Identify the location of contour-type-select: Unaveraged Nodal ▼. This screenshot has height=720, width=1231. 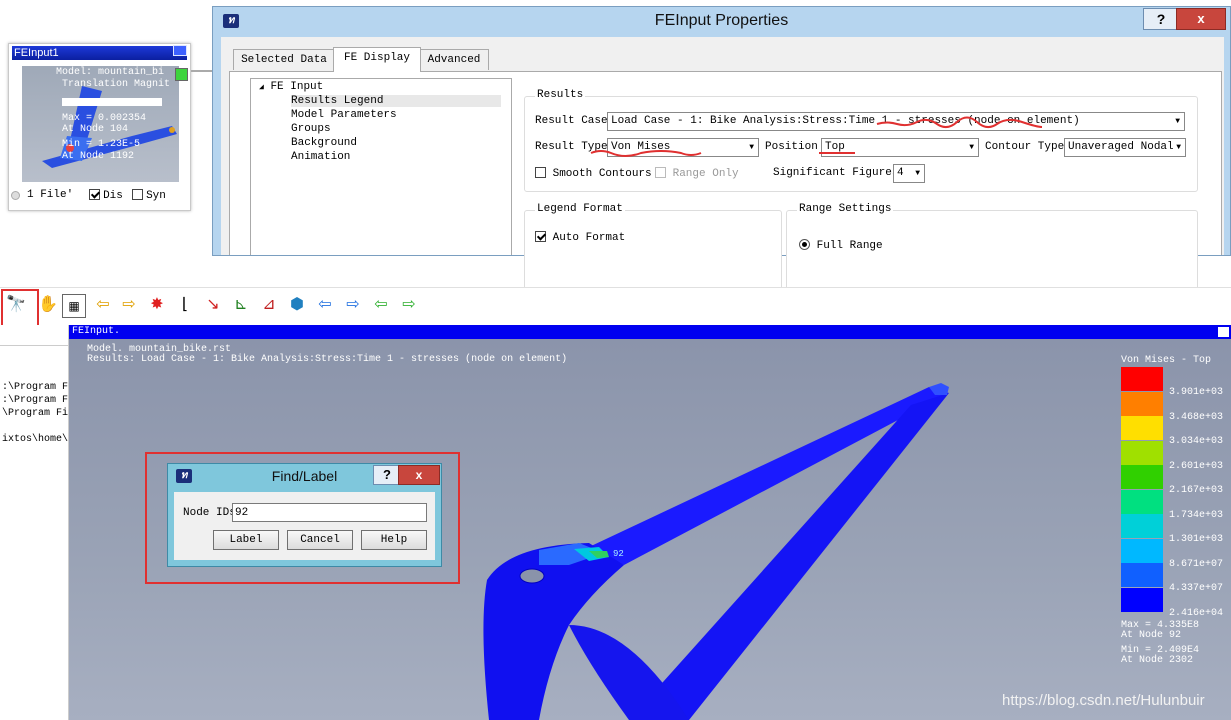
(1125, 147).